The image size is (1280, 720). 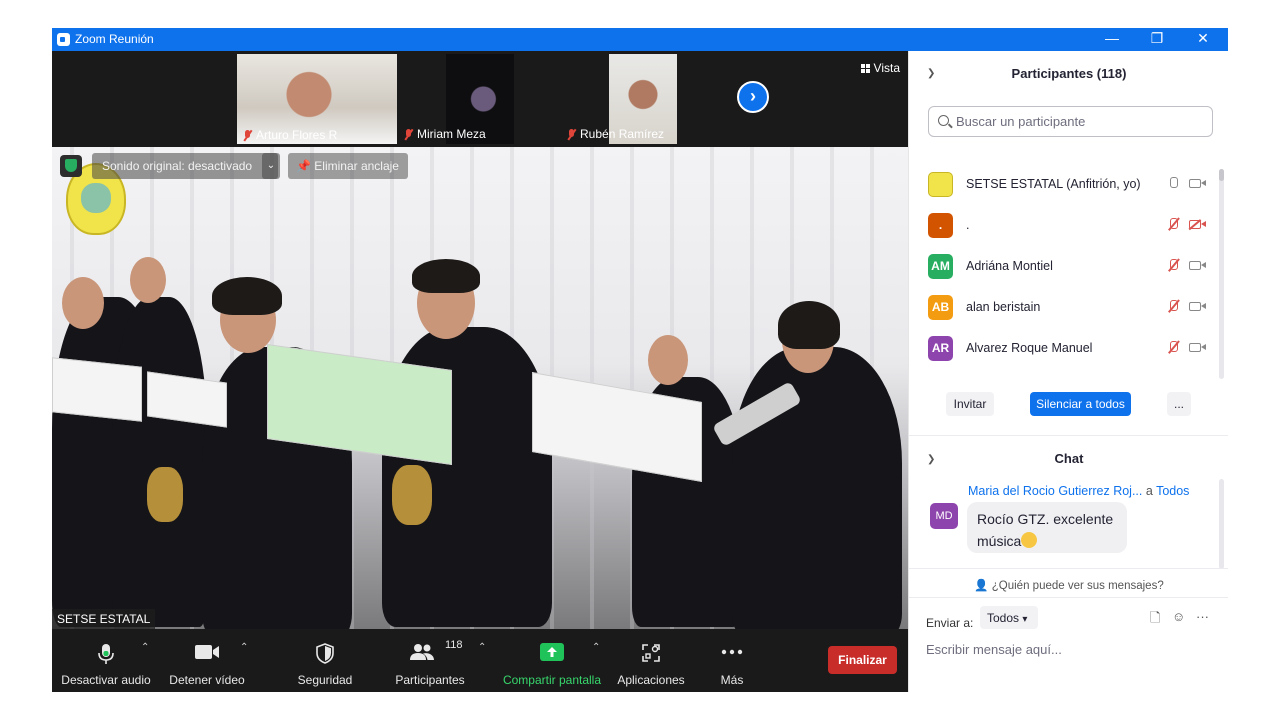 What do you see at coordinates (1025, 619) in the screenshot?
I see `chevron-down-icon: ▾` at bounding box center [1025, 619].